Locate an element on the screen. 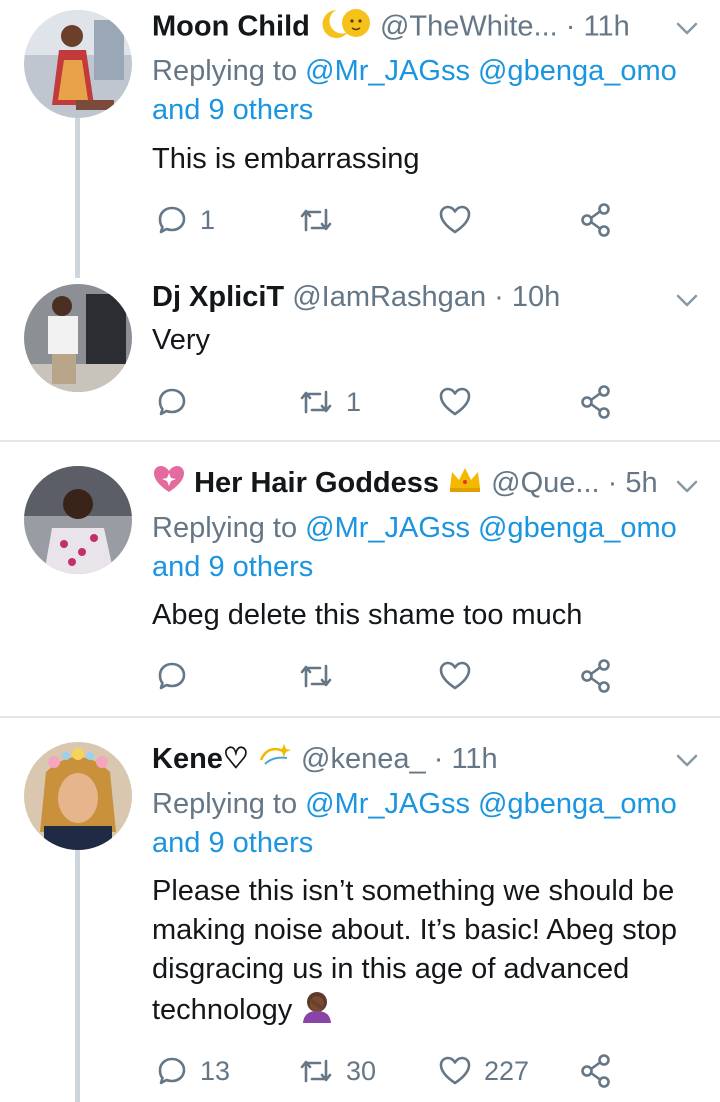 This screenshot has height=1102, width=720. like-count: 227 is located at coordinates (507, 1070).